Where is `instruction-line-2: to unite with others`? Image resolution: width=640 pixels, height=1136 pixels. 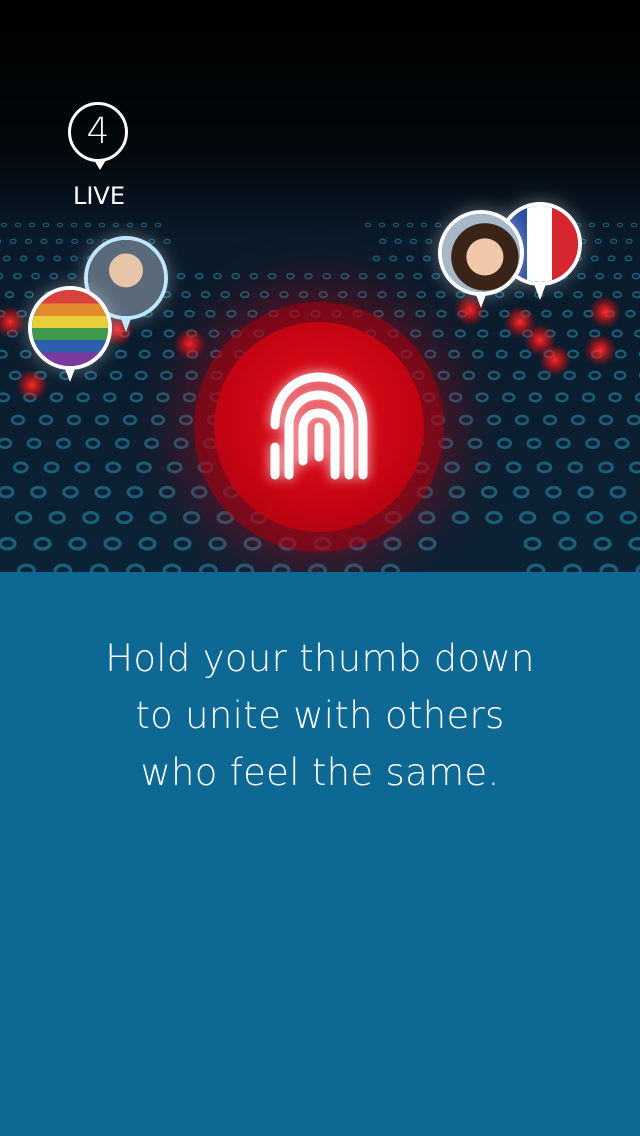
instruction-line-2: to unite with others is located at coordinates (320, 715).